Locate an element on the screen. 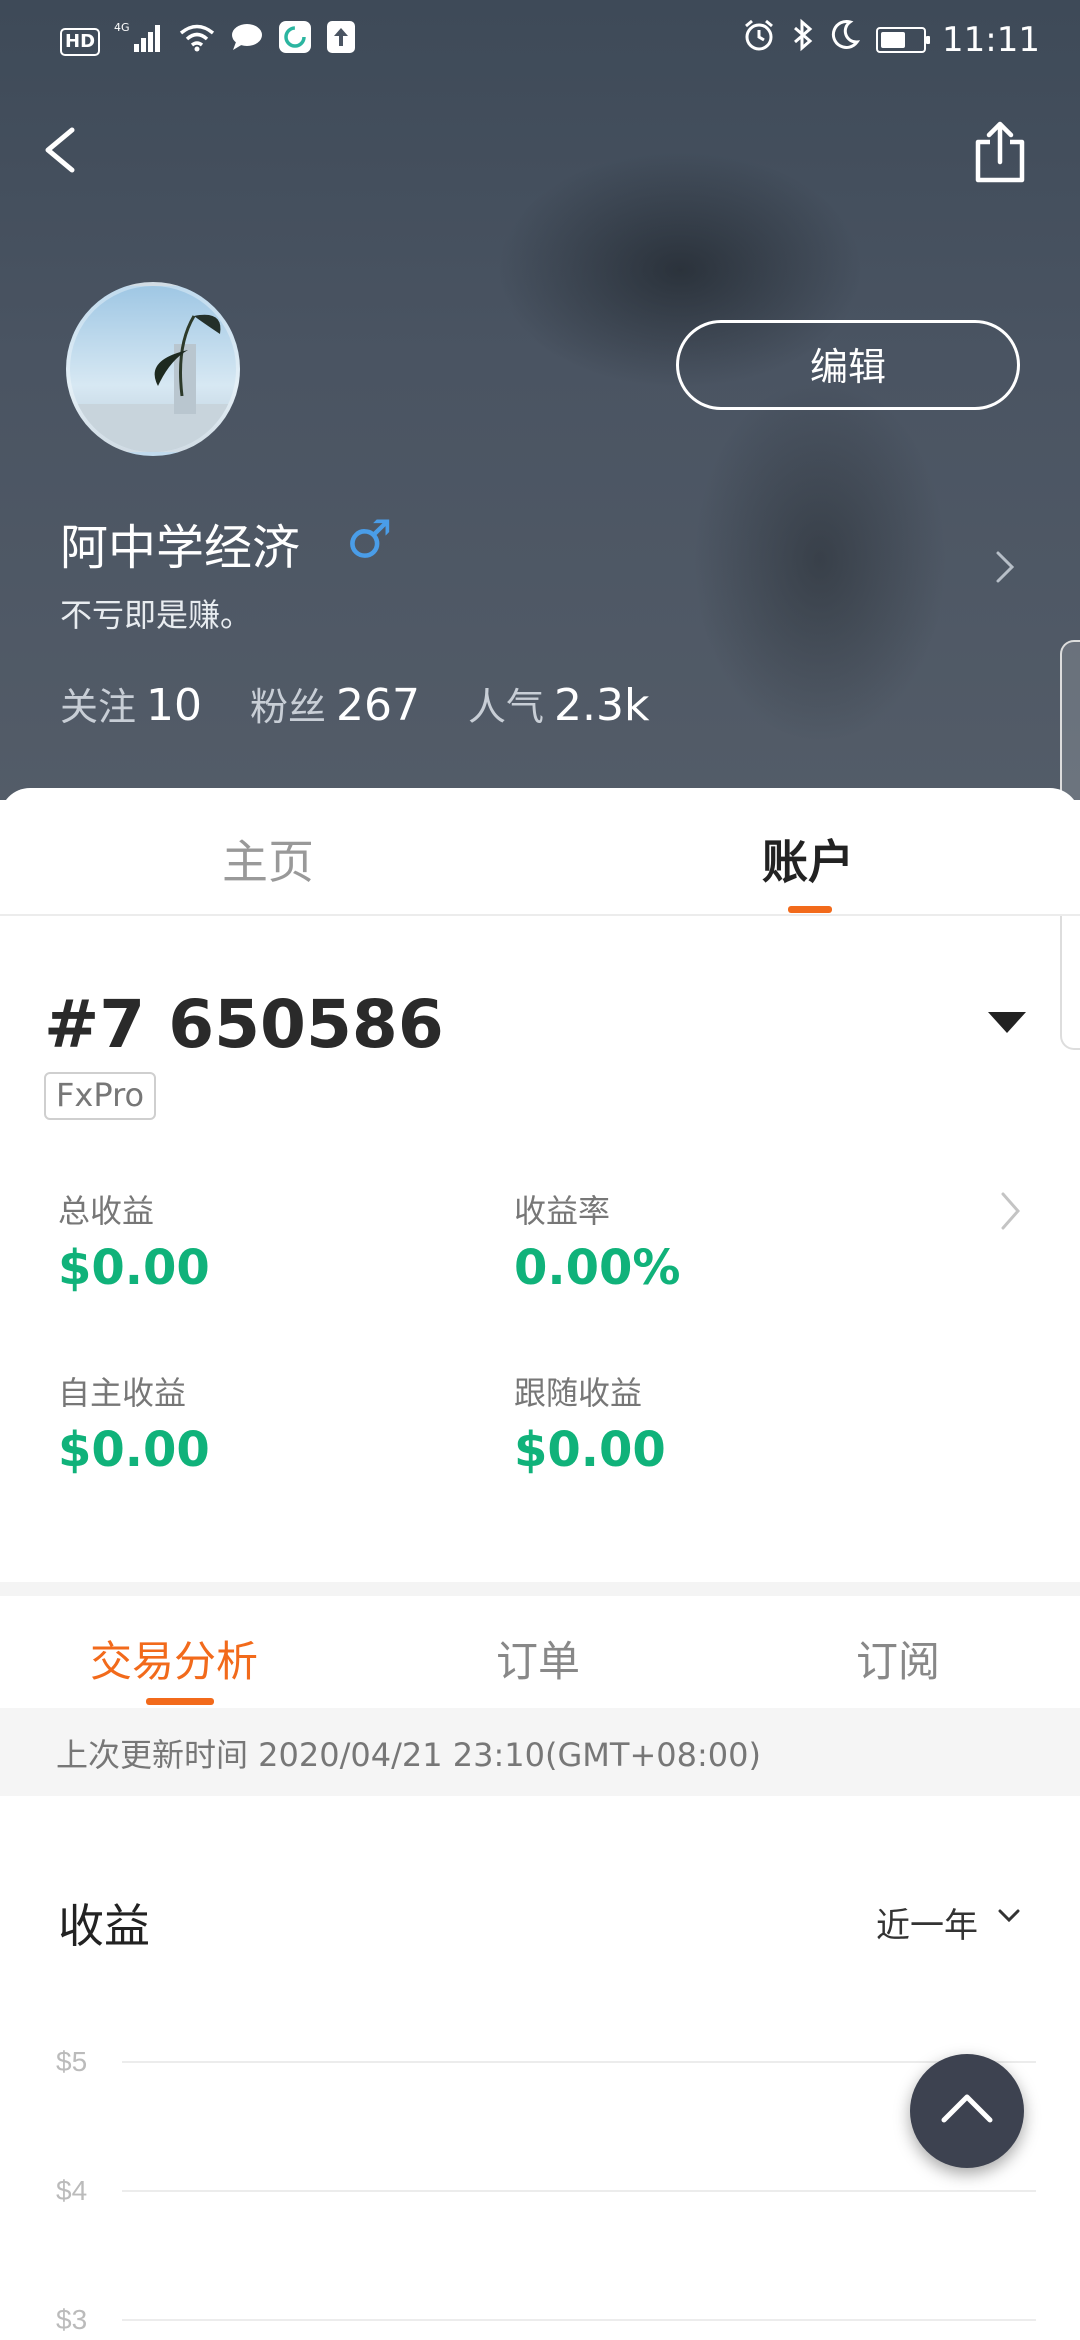 The width and height of the screenshot is (1080, 2340). y-tick-label: $3 is located at coordinates (71, 2319).